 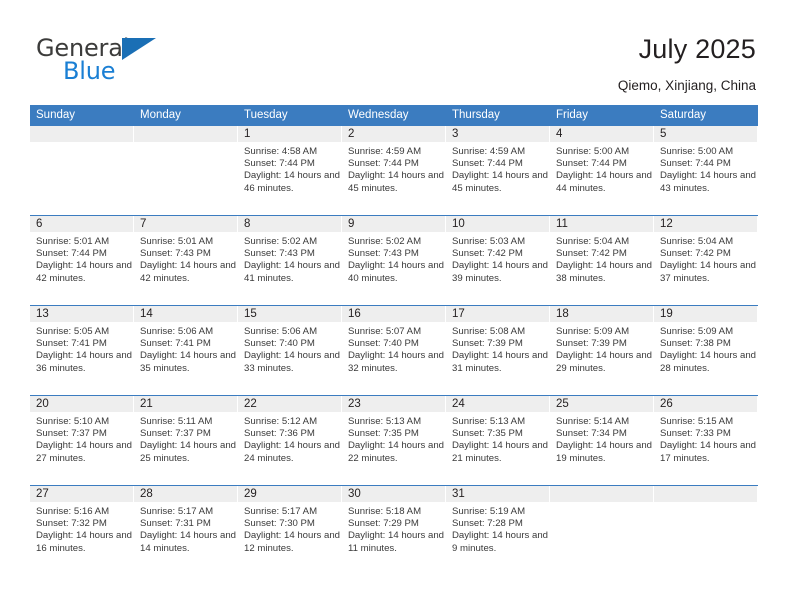 What do you see at coordinates (663, 134) in the screenshot?
I see `day-number: 5` at bounding box center [663, 134].